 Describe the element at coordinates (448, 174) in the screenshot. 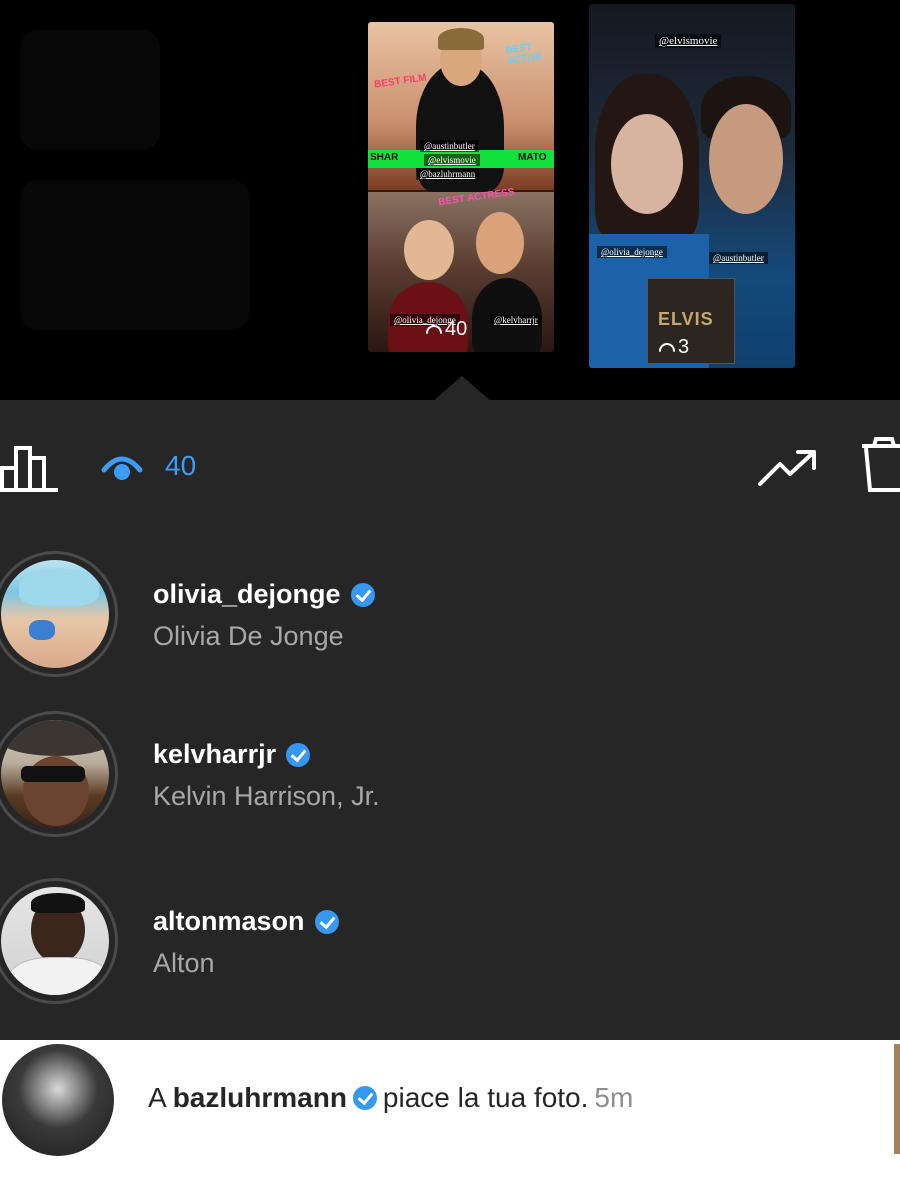

I see `mention-tag: @bazluhrmann` at that location.